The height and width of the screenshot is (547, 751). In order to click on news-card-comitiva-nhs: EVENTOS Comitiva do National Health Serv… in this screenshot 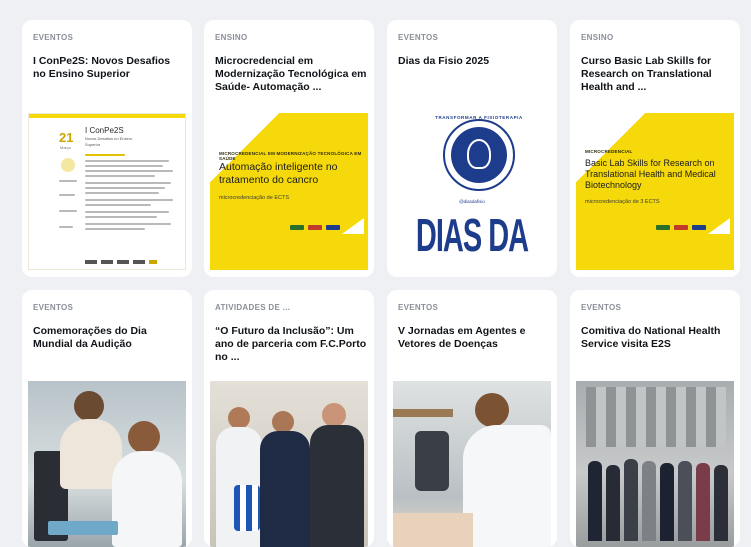, I will do `click(655, 418)`.